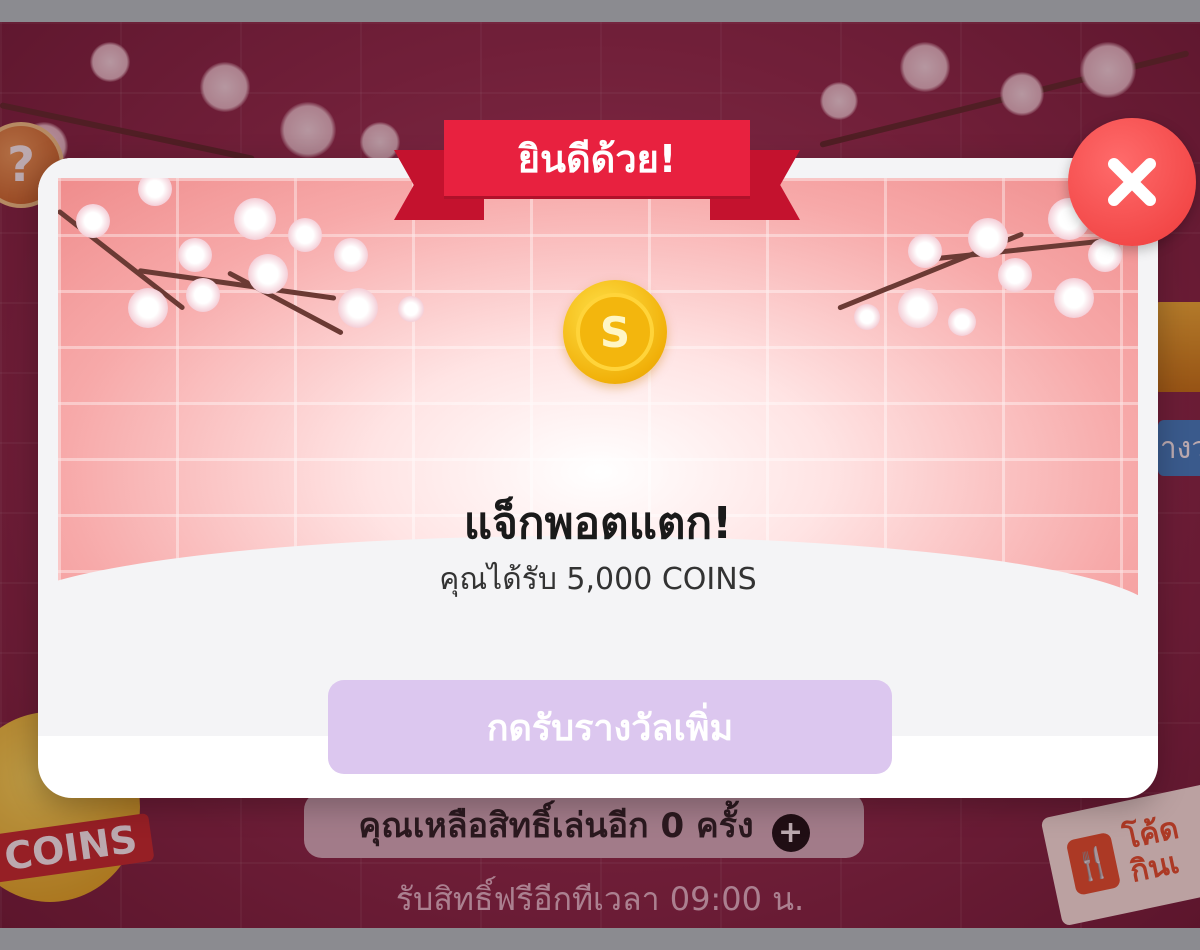 The width and height of the screenshot is (1200, 950). I want to click on close-icon, so click(1132, 182).